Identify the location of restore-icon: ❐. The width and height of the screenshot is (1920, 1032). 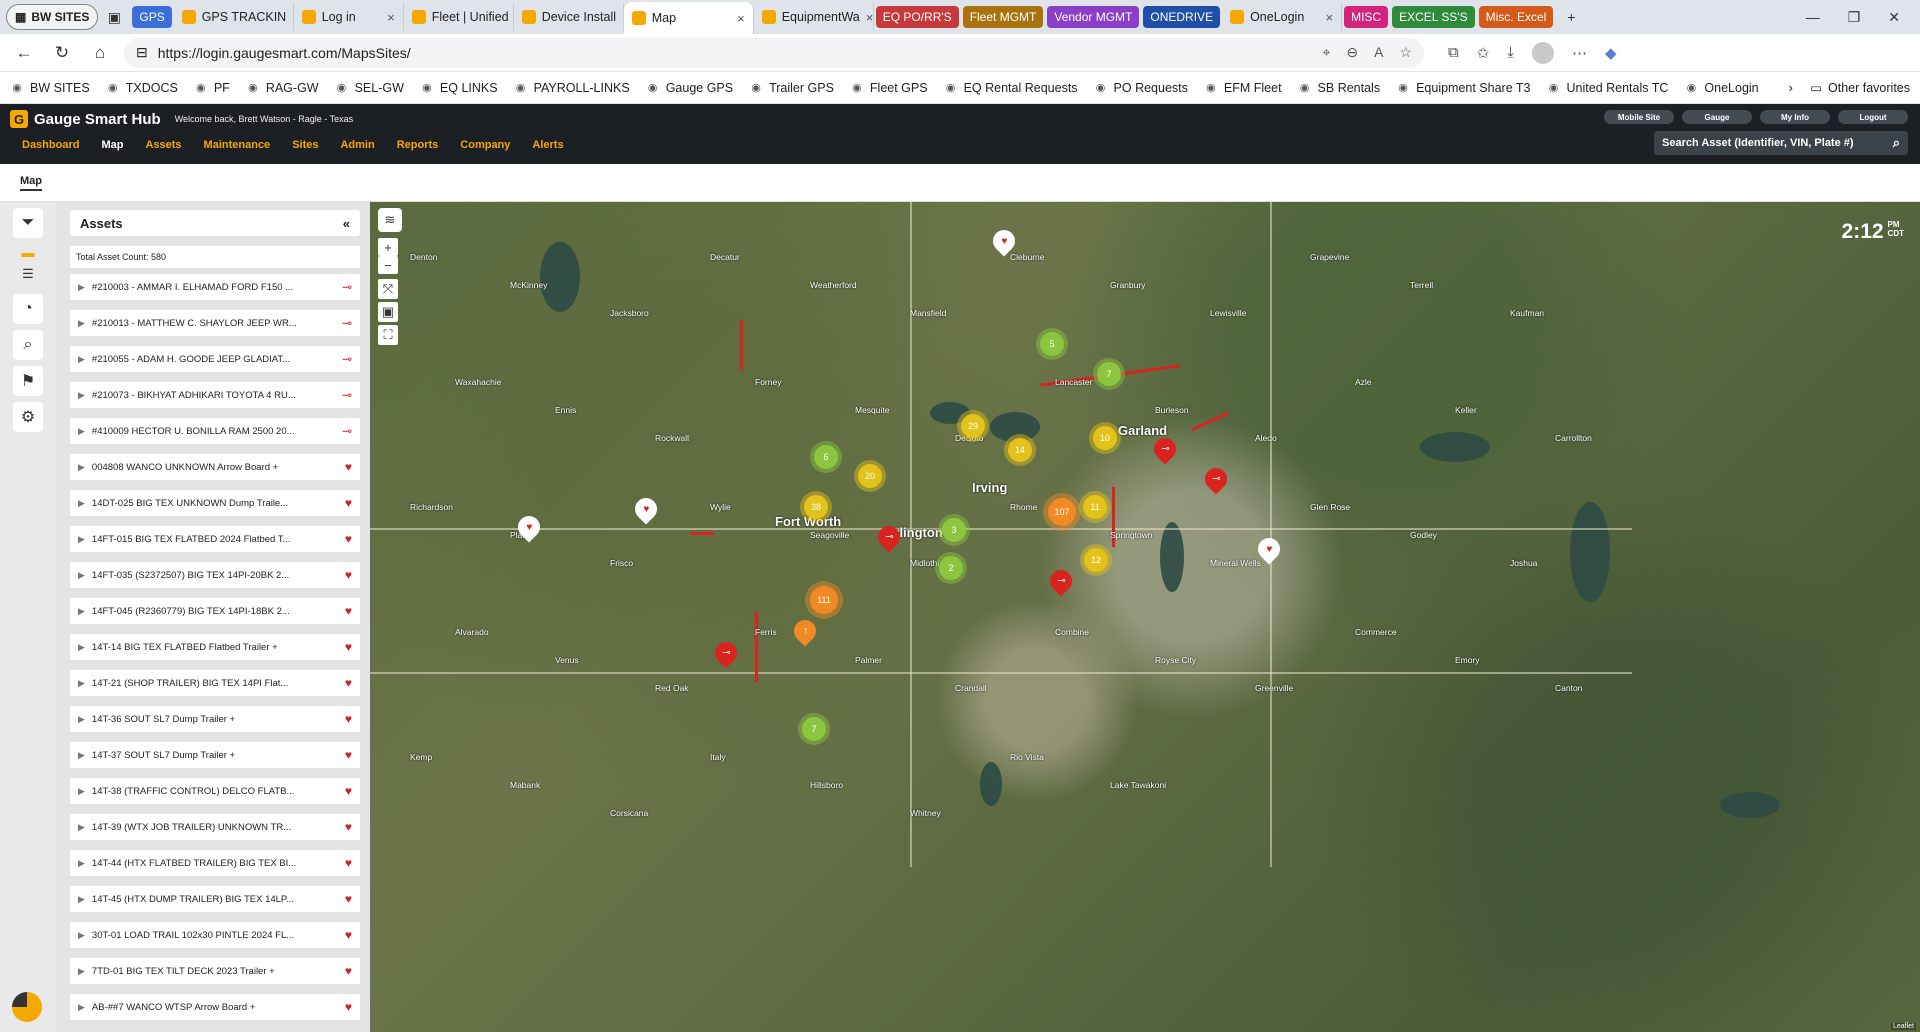
(1854, 17).